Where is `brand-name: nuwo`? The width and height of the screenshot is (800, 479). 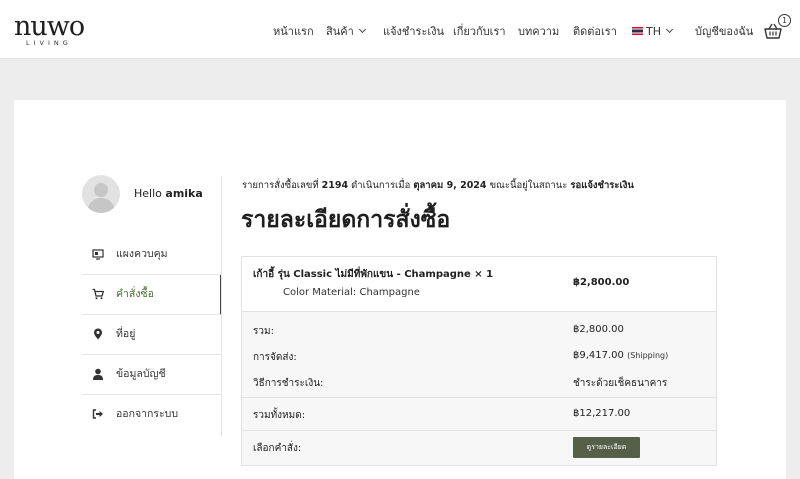
brand-name: nuwo is located at coordinates (49, 26).